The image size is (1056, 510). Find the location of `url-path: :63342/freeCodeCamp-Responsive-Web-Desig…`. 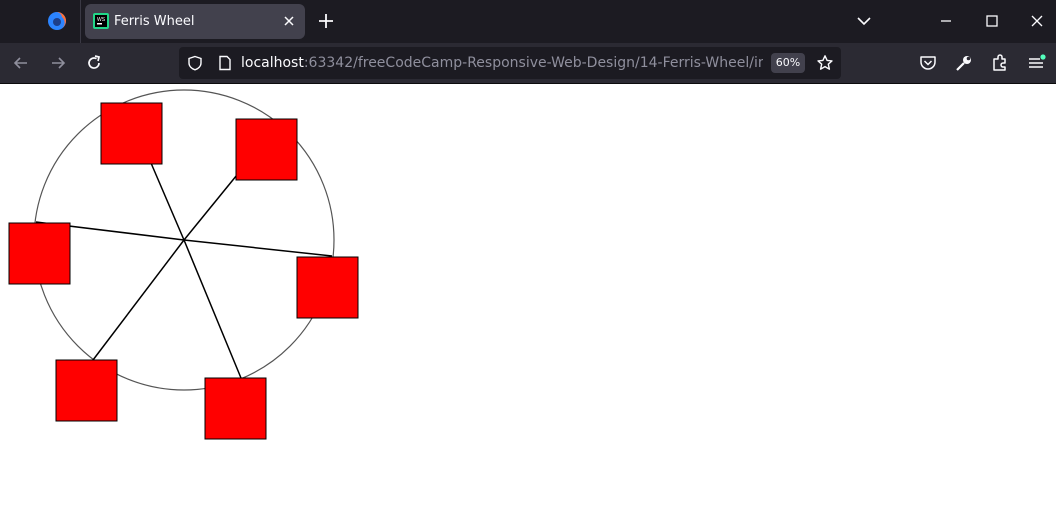

url-path: :63342/freeCodeCamp-Responsive-Web-Desig… is located at coordinates (533, 63).